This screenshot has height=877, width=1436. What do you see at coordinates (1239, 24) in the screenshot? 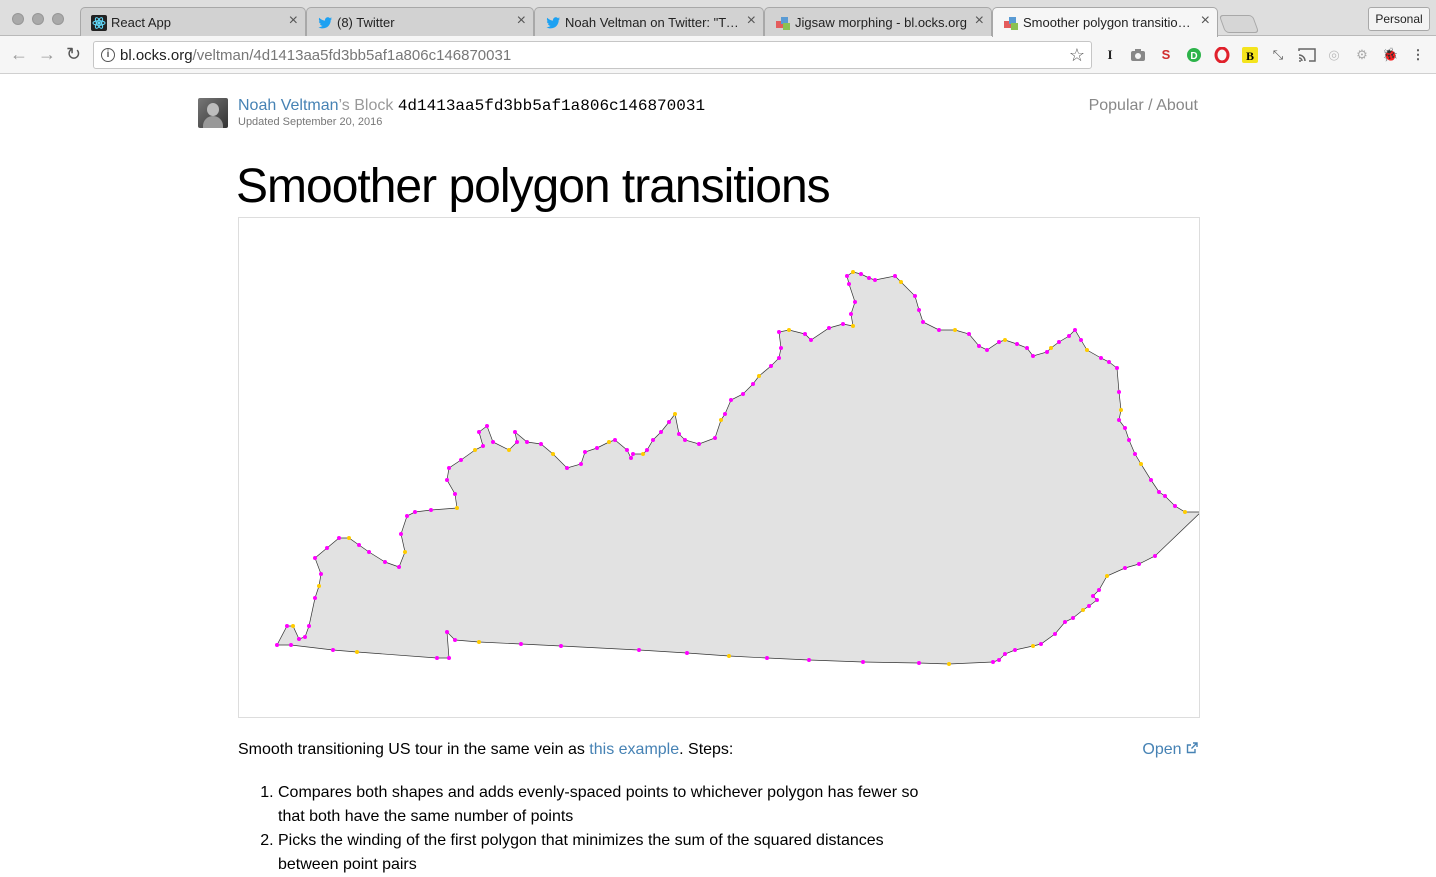
I see `new-tab-button` at bounding box center [1239, 24].